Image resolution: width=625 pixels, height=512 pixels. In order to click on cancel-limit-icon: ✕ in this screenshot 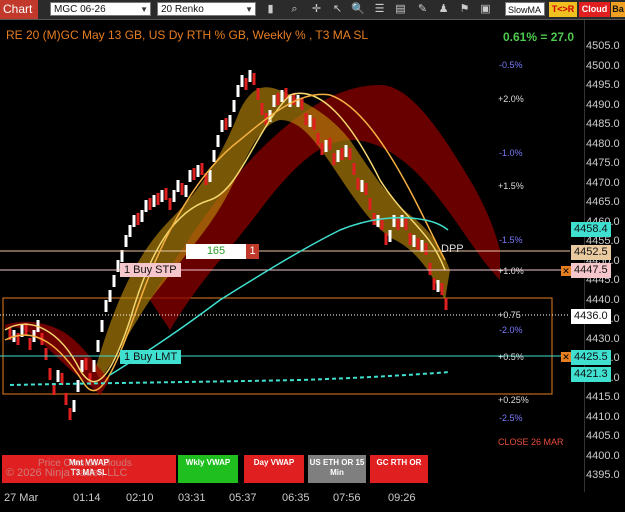, I will do `click(566, 357)`.